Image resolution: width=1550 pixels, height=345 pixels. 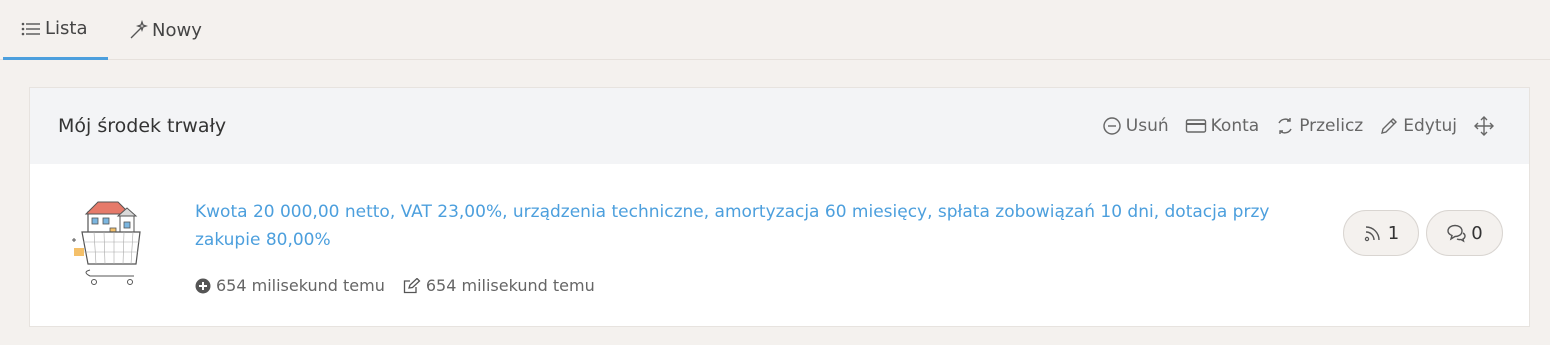 I want to click on edited-info: 654 milisekund temu, so click(x=499, y=285).